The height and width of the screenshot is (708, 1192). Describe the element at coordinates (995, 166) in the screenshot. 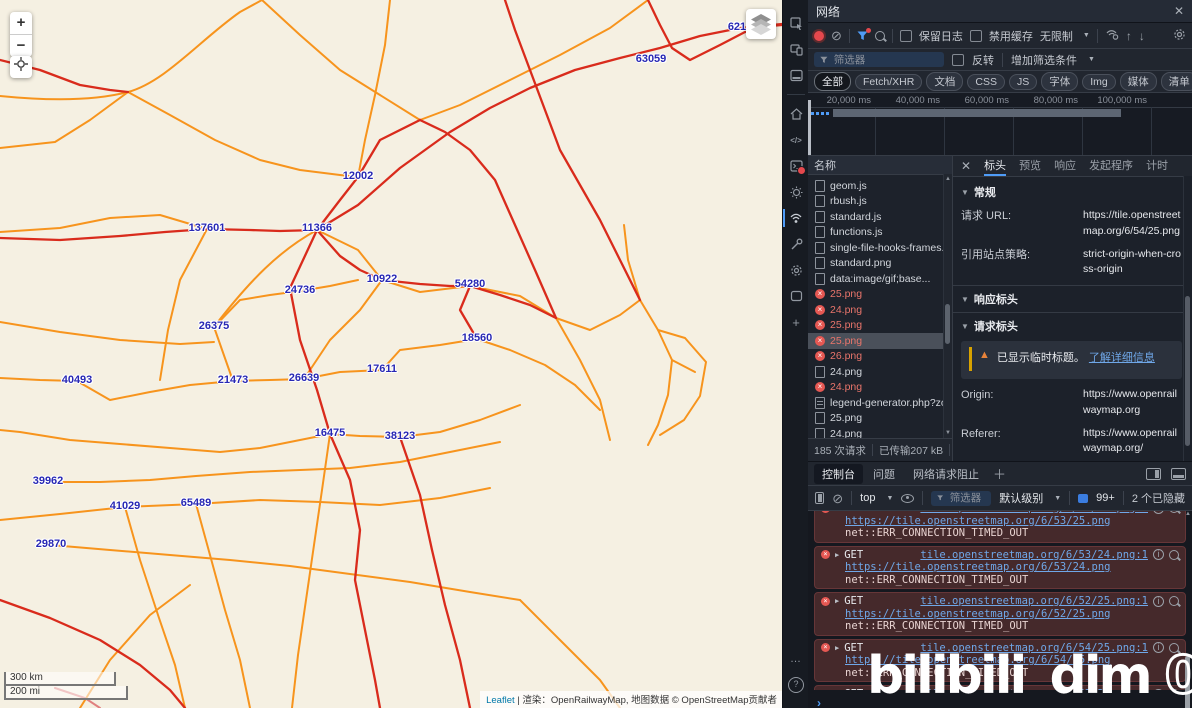

I see `details-tab-1: 标头` at that location.